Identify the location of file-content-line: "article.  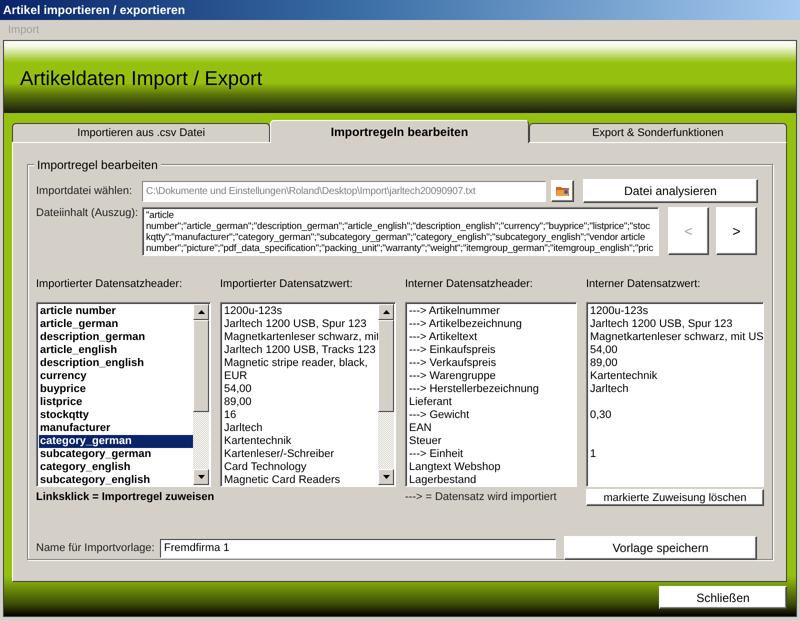
(160, 215).